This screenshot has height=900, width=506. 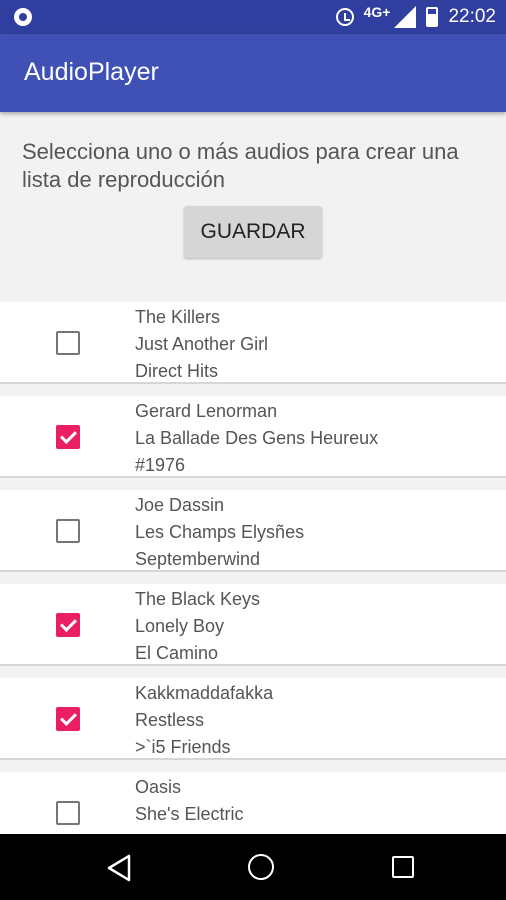 I want to click on song-title: Just Another Girl, so click(x=202, y=344).